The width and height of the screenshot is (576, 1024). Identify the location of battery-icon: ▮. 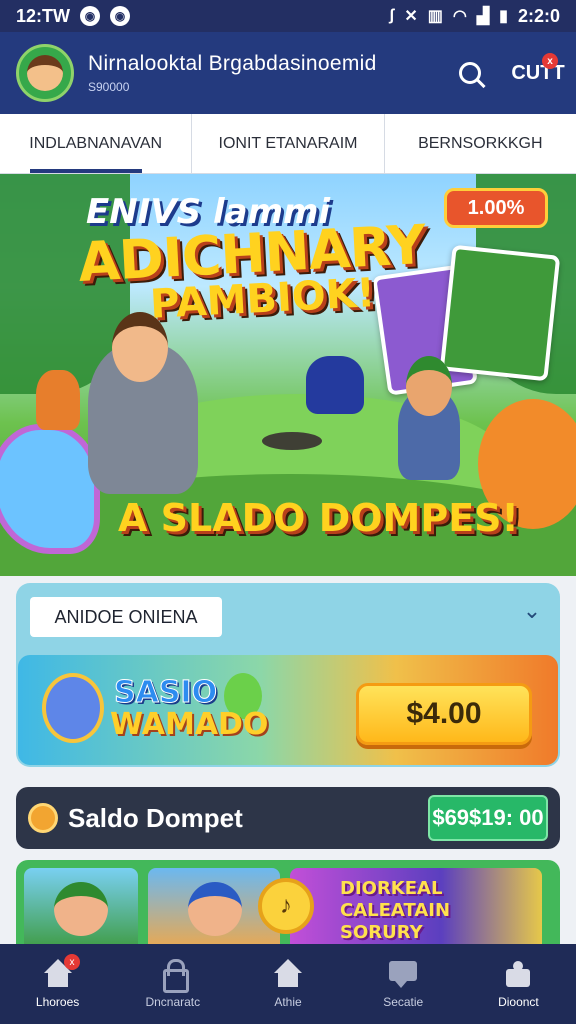
(503, 16).